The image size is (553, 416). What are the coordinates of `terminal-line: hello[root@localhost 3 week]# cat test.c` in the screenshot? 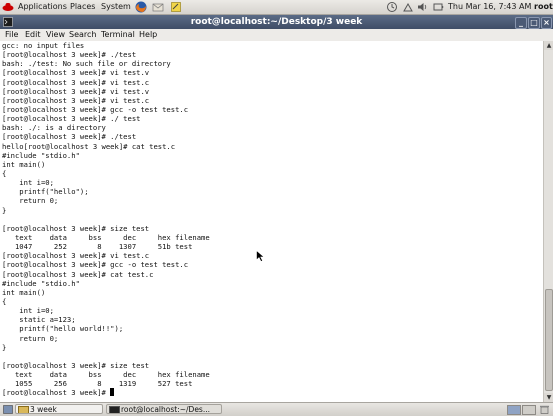 It's located at (89, 146).